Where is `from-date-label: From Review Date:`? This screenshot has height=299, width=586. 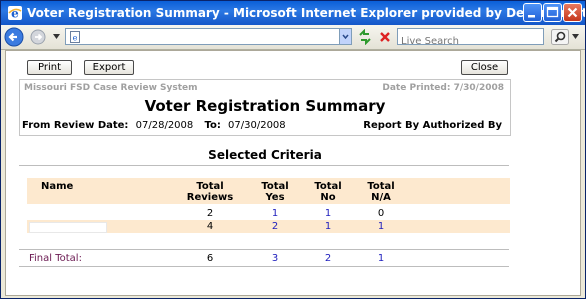 from-date-label: From Review Date: is located at coordinates (75, 125).